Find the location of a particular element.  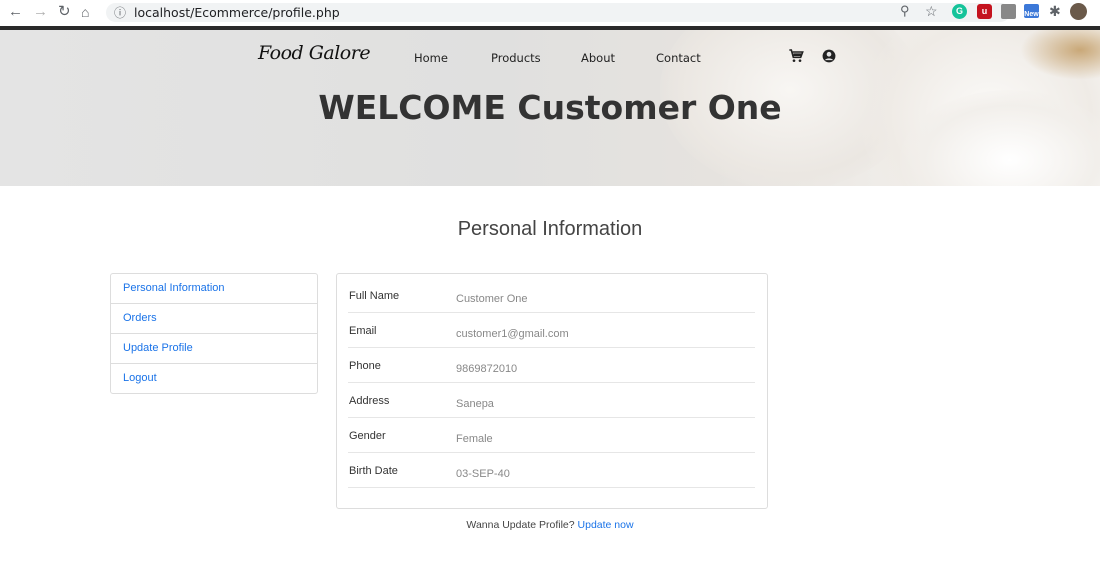

update-profile-prompt: Wanna Update Profile? Update now is located at coordinates (550, 525).